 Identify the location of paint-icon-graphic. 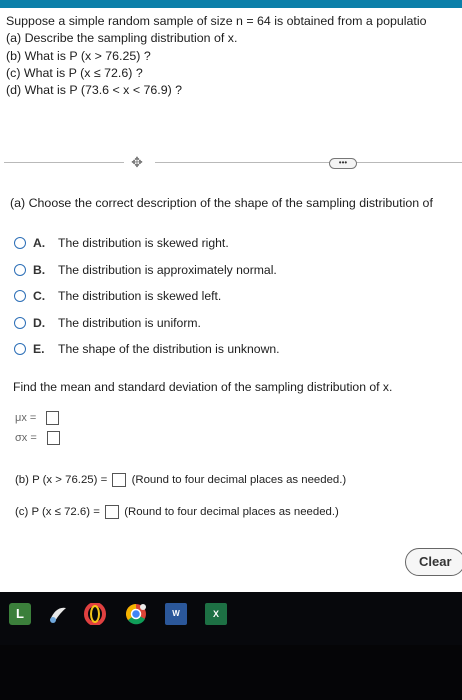
(58, 615).